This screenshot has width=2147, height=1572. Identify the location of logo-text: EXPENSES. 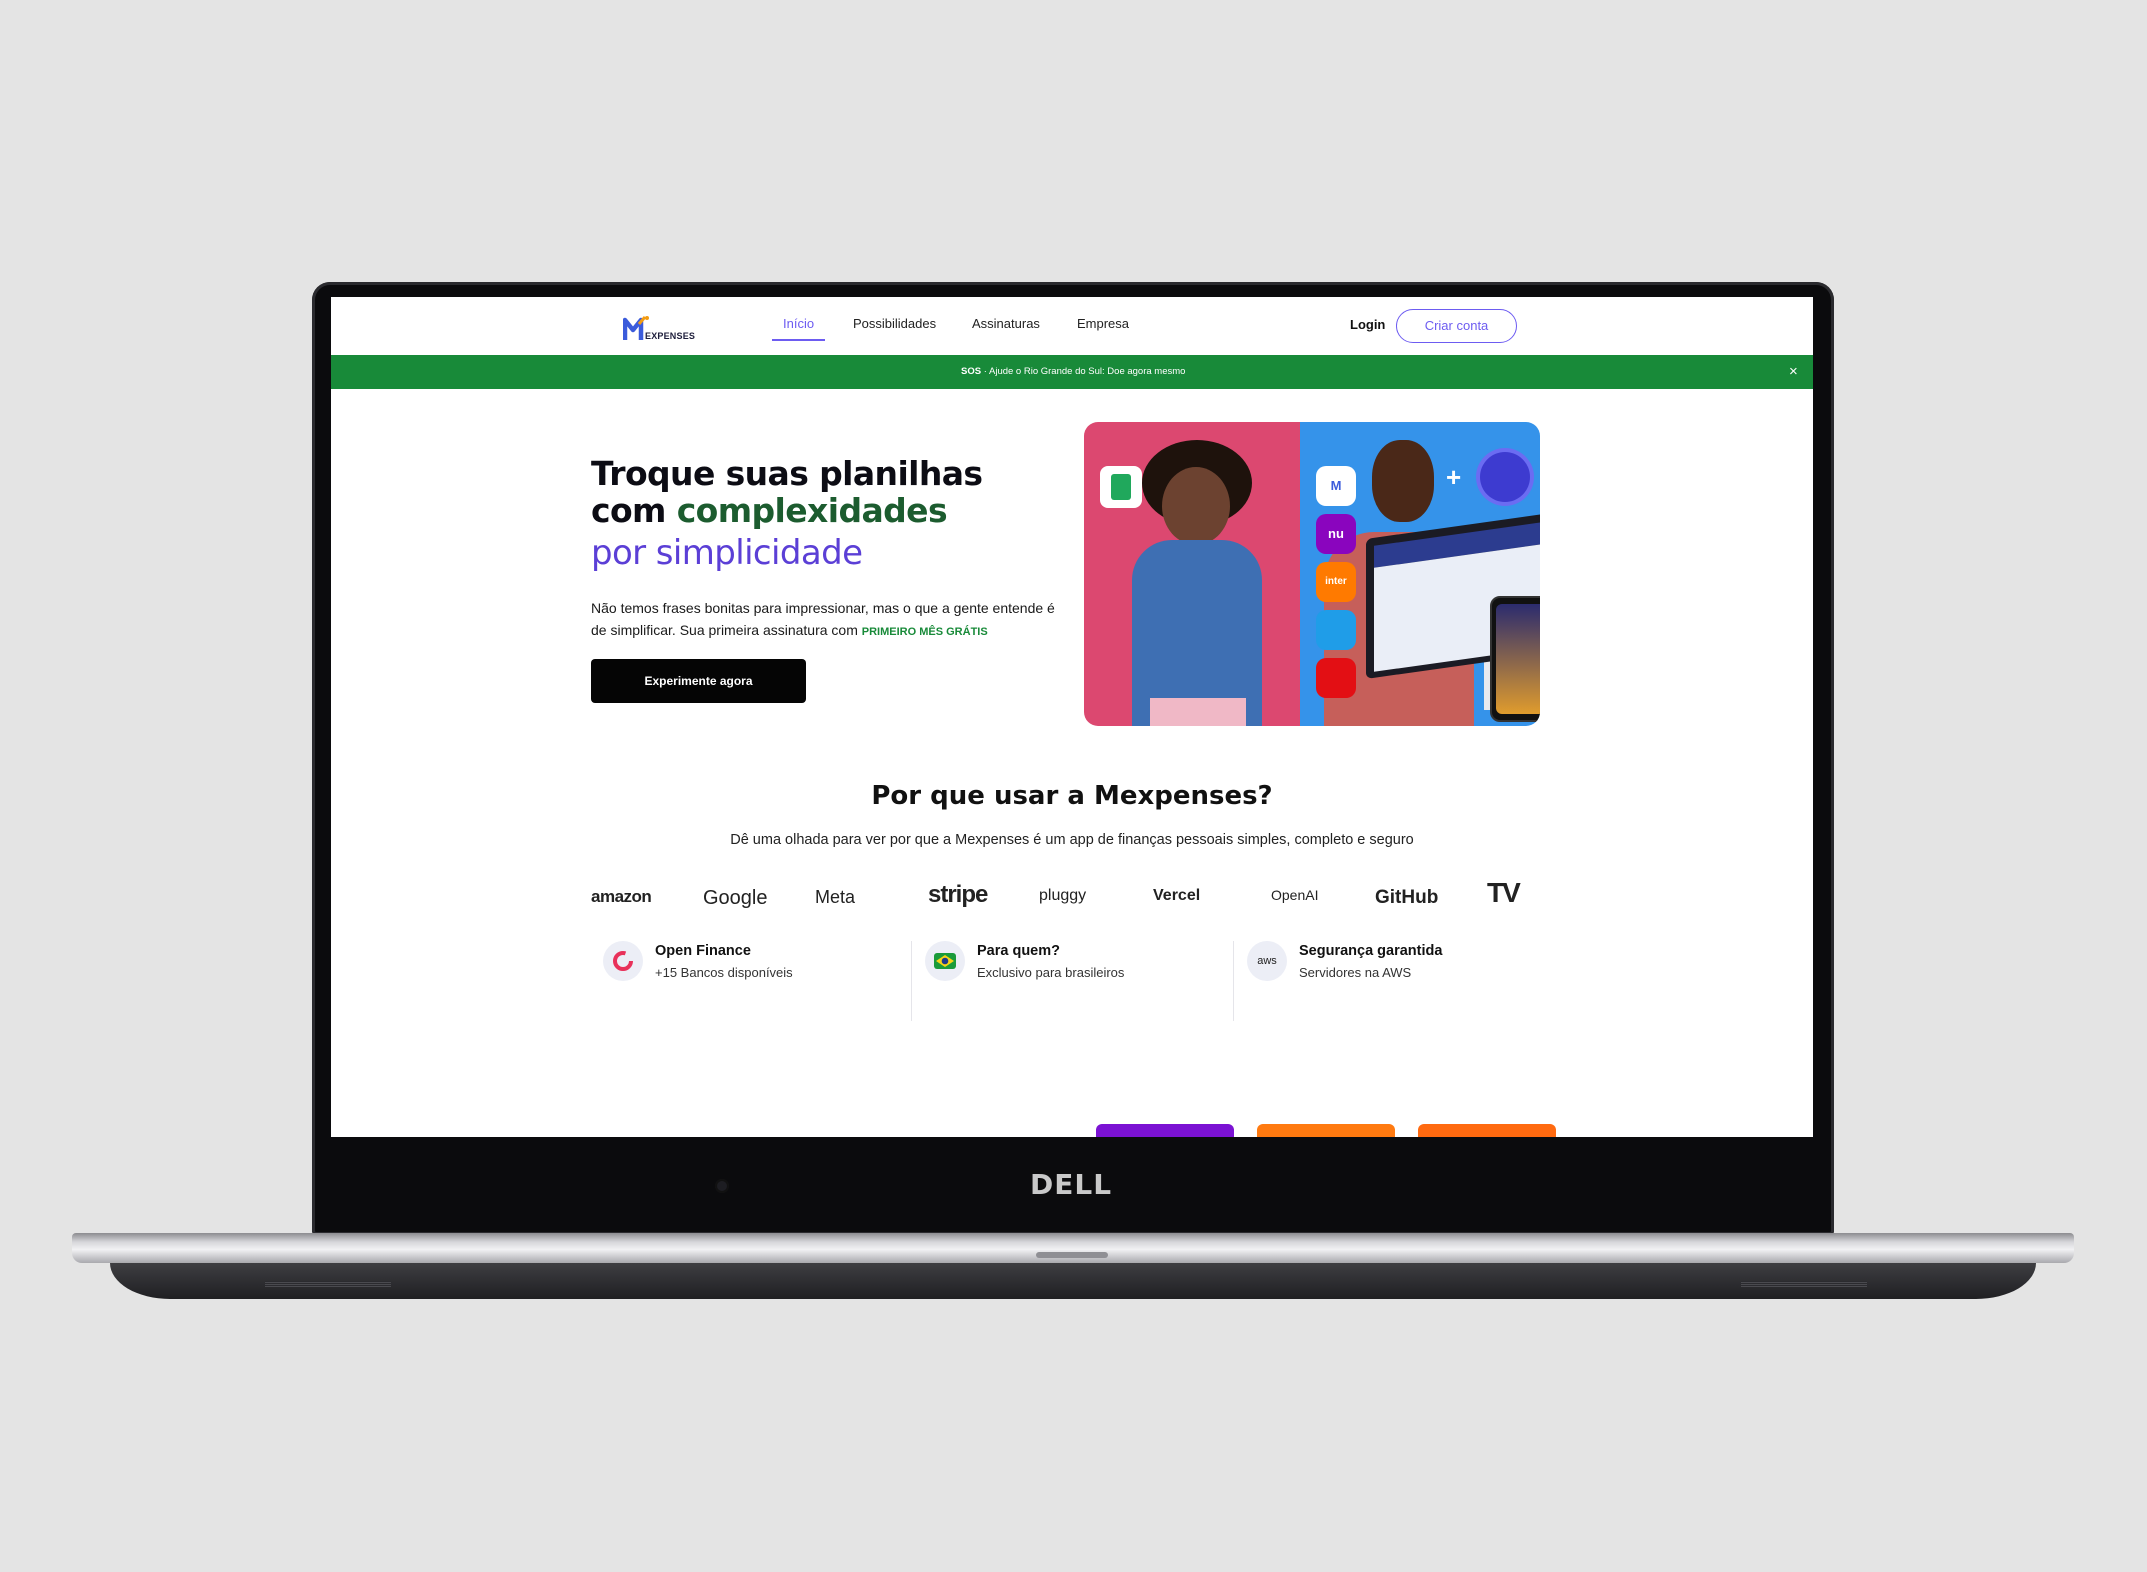
(670, 336).